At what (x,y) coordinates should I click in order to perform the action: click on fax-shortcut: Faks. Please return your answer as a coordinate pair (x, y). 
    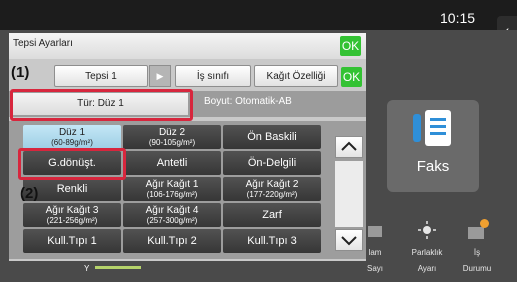
    Looking at the image, I should click on (433, 146).